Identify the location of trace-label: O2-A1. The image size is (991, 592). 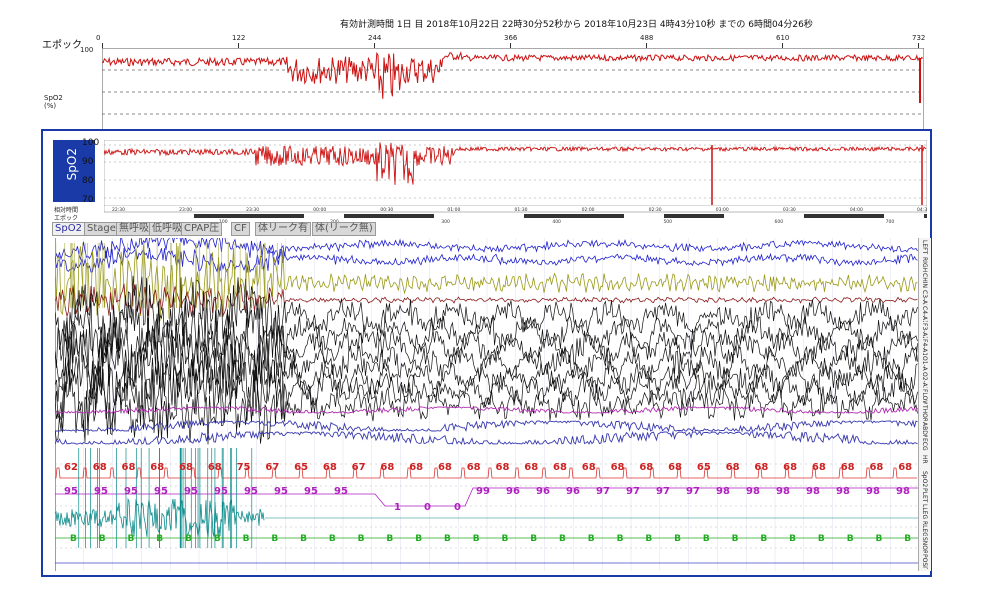
(924, 380).